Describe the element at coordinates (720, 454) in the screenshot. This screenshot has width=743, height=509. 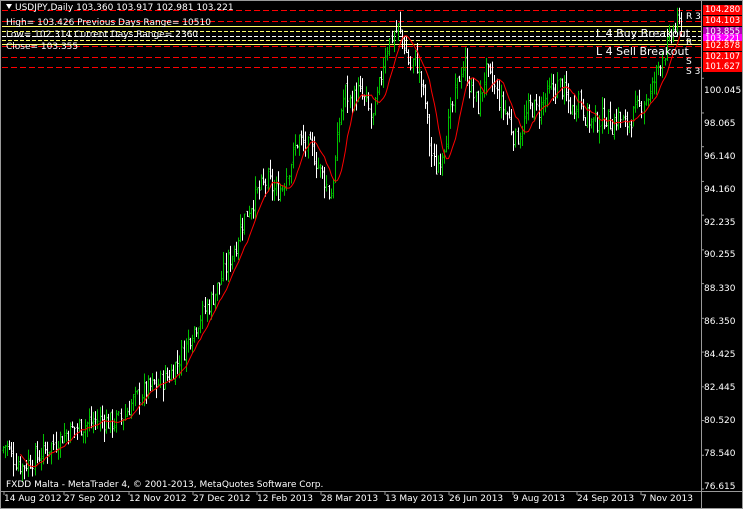
I see `price-axis-label: 78.540` at that location.